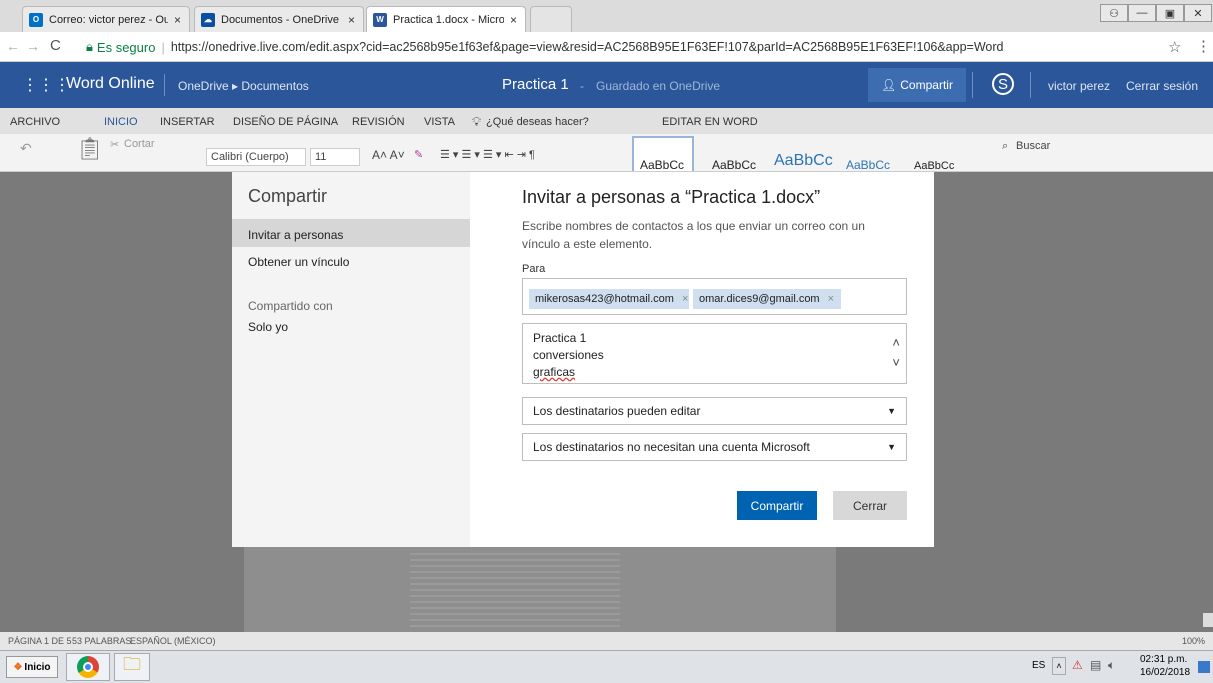 This screenshot has height=683, width=1213. Describe the element at coordinates (439, 122) in the screenshot. I see `tab-vista: VISTA` at that location.